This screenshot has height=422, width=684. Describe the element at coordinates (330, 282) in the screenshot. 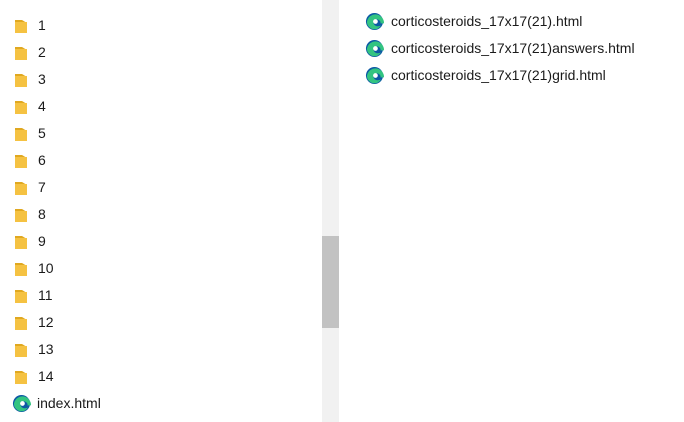

I see `scrollbar-thumb` at that location.